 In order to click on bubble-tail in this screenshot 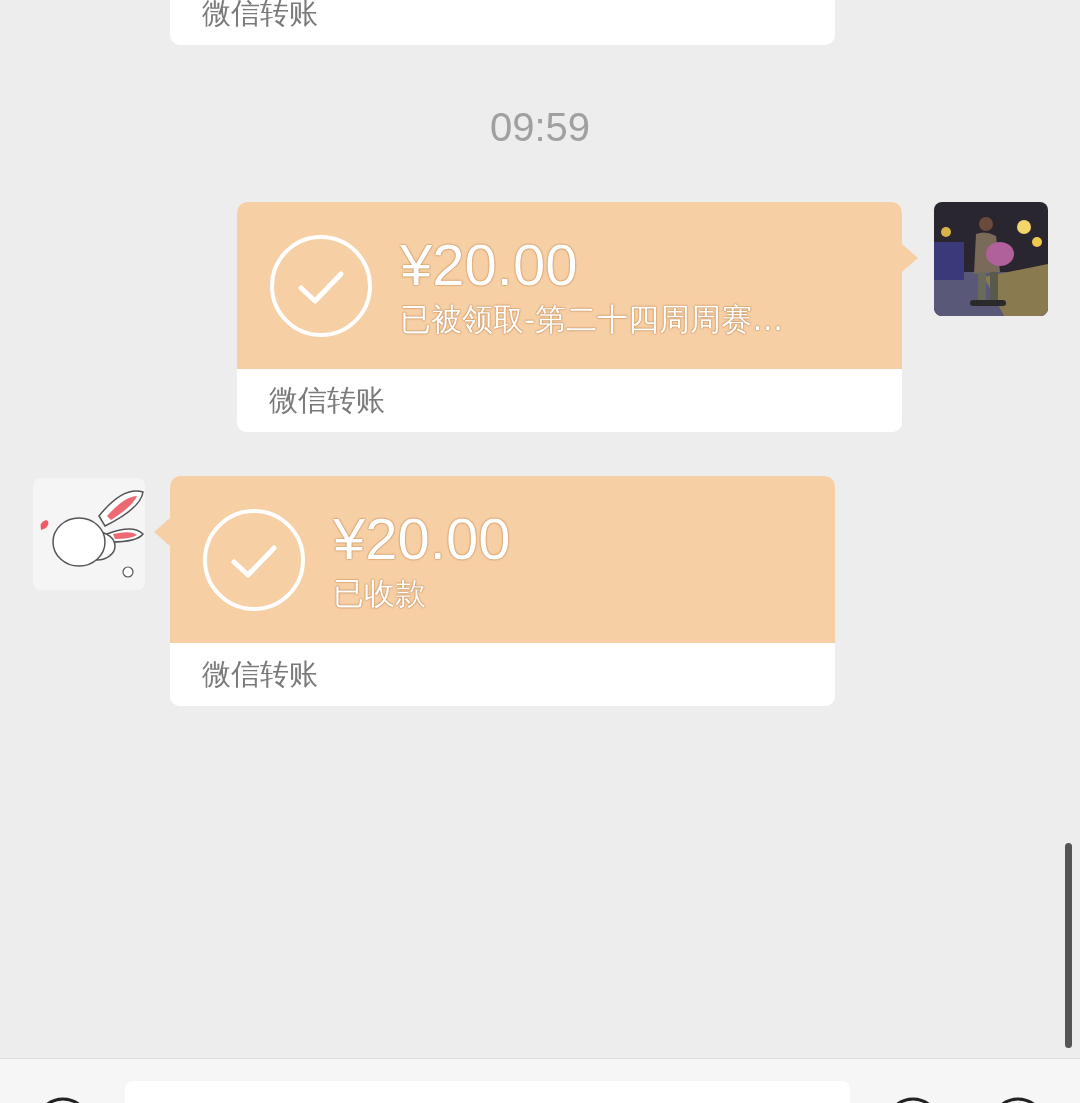, I will do `click(910, 258)`.